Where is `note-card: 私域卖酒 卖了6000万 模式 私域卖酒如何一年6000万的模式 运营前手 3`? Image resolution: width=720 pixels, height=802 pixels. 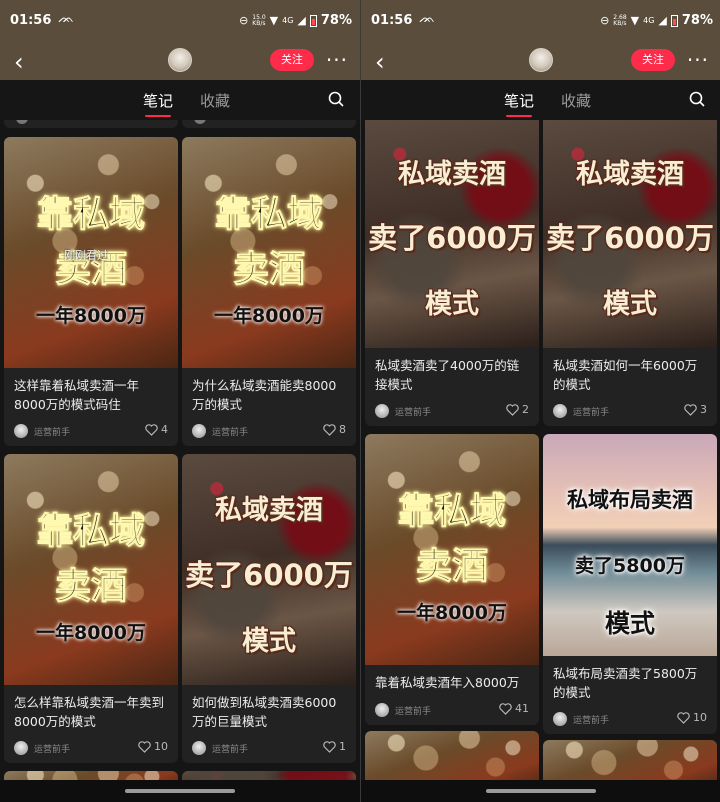
note-card: 私域卖酒 卖了6000万 模式 私域卖酒如何一年6000万的模式 运营前手 3 is located at coordinates (630, 273).